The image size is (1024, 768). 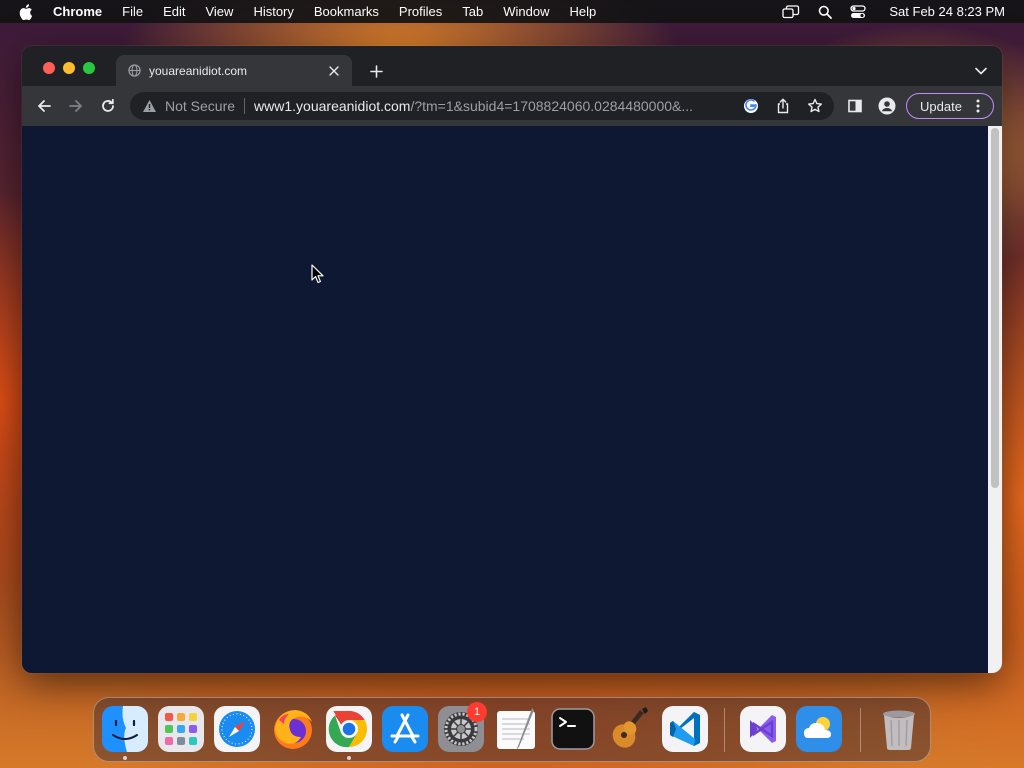 What do you see at coordinates (132, 11) in the screenshot?
I see `menu-file: File` at bounding box center [132, 11].